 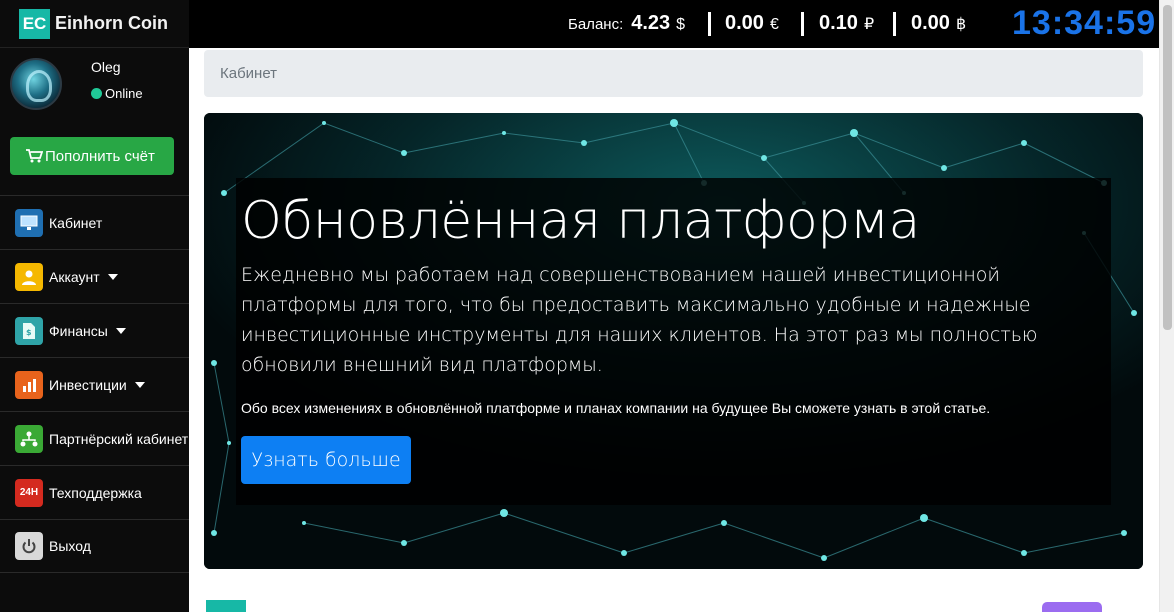 I want to click on sidebar-item-investments: Инвестиции, so click(x=94, y=384).